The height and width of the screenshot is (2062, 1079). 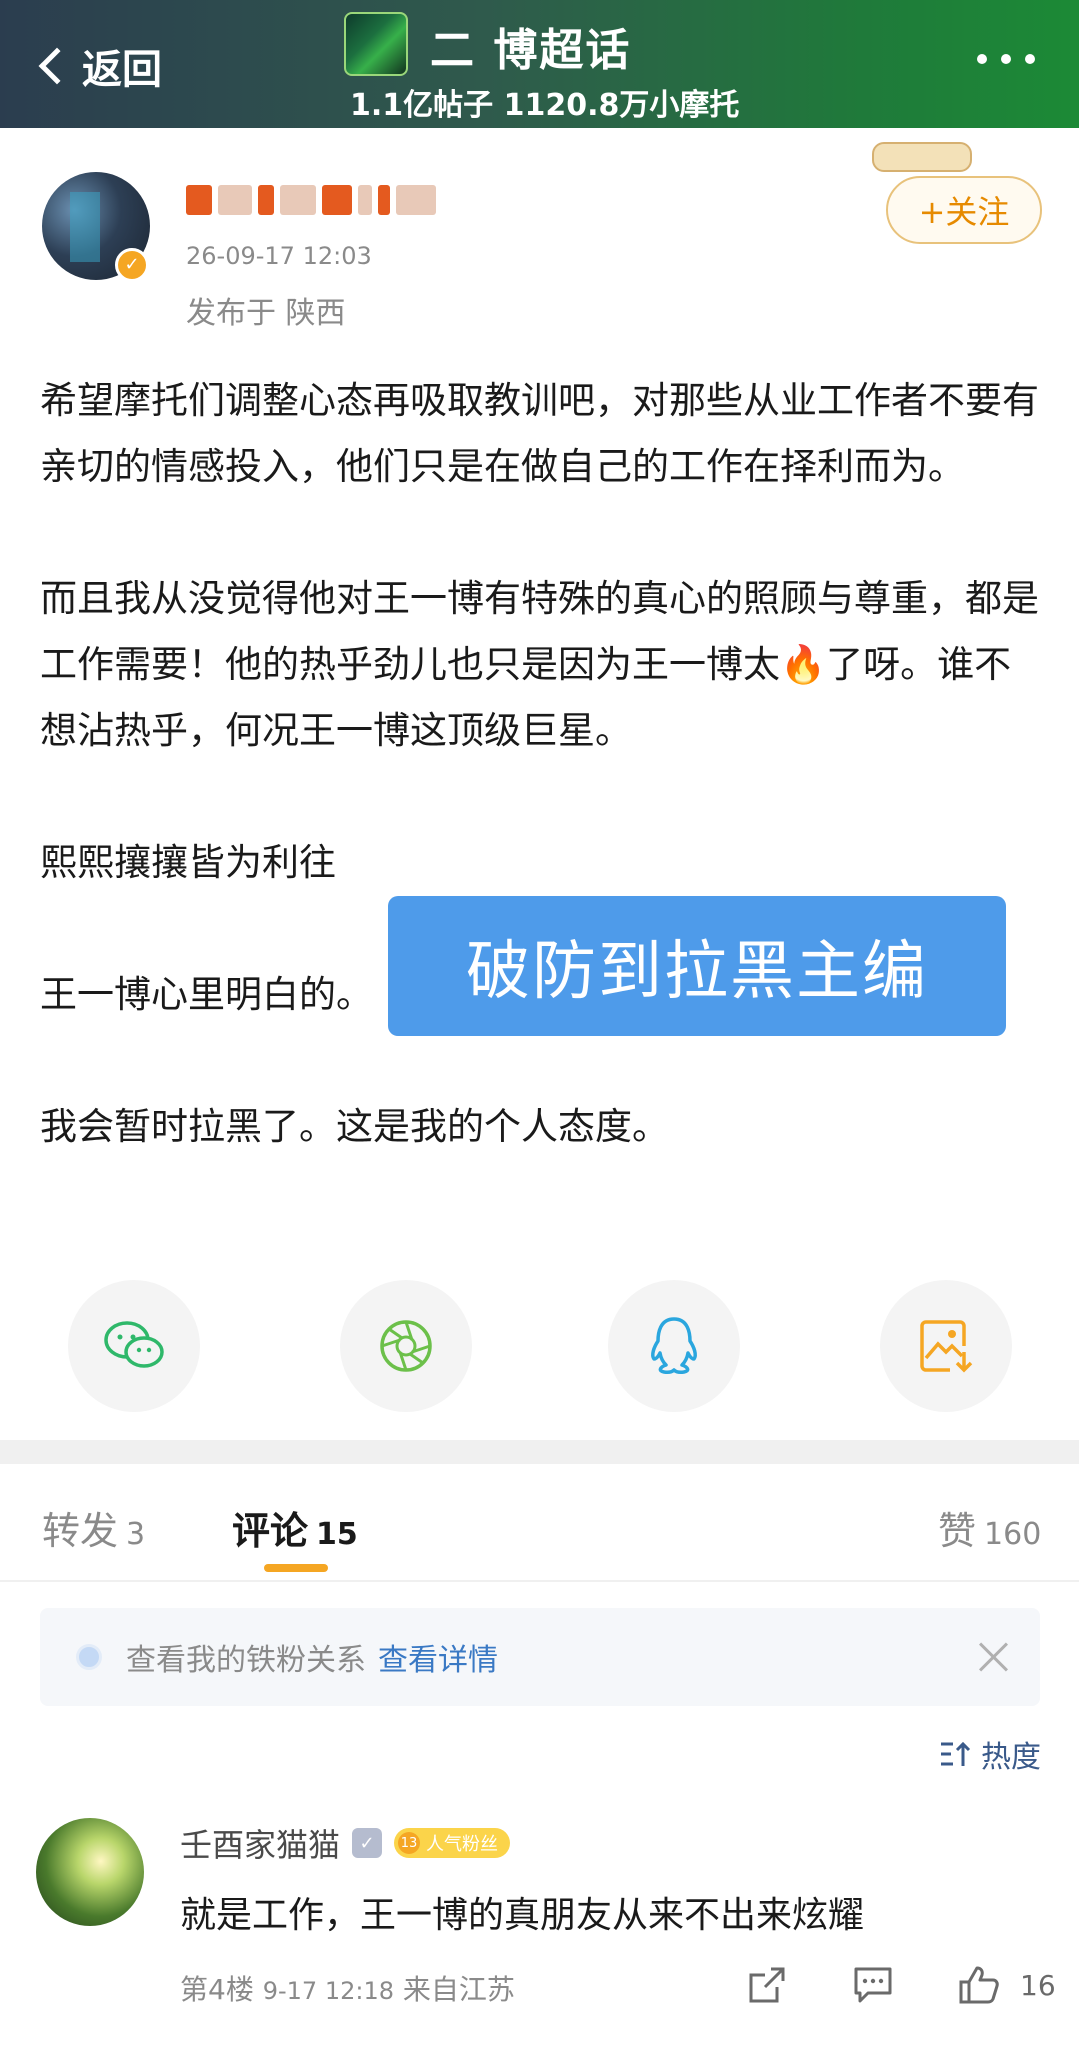 I want to click on share-row, so click(x=539, y=1346).